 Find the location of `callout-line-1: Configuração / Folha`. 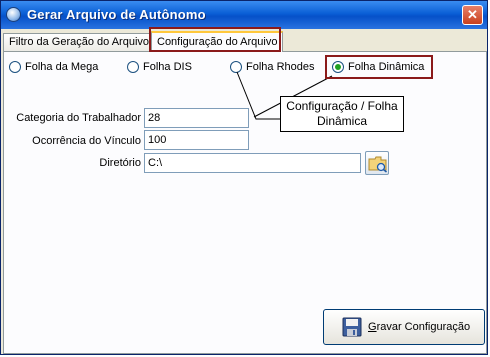

callout-line-1: Configuração / Folha is located at coordinates (342, 106).